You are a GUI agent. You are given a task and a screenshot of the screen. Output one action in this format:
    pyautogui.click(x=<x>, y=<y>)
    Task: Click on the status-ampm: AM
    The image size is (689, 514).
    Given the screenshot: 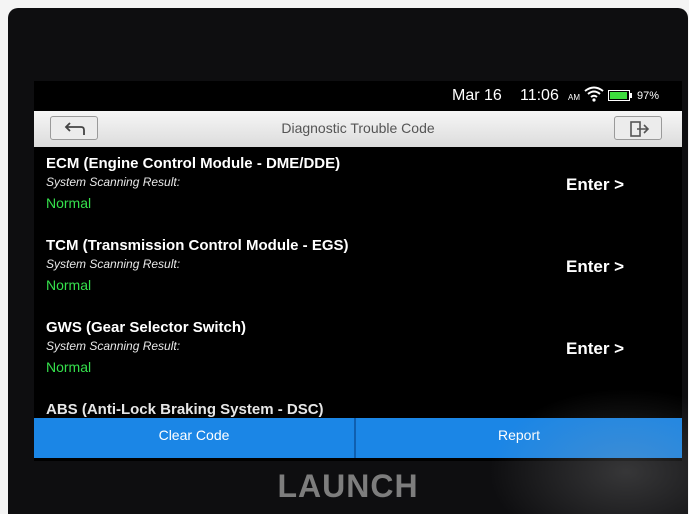 What is the action you would take?
    pyautogui.click(x=574, y=97)
    